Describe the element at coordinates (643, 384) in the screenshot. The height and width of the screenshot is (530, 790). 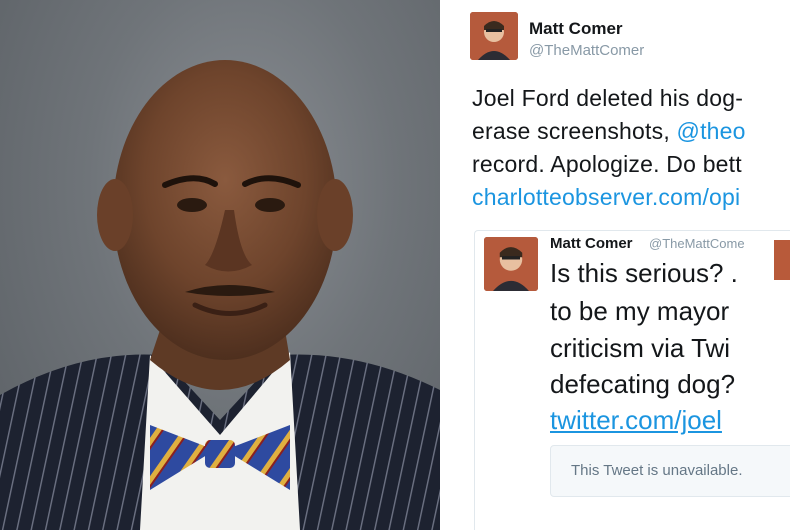
I see `quoted-text-line-4: defecating dog?` at that location.